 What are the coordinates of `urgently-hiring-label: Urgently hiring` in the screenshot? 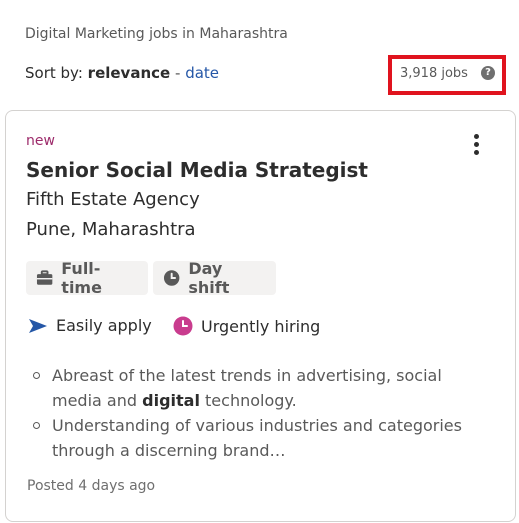 It's located at (261, 326).